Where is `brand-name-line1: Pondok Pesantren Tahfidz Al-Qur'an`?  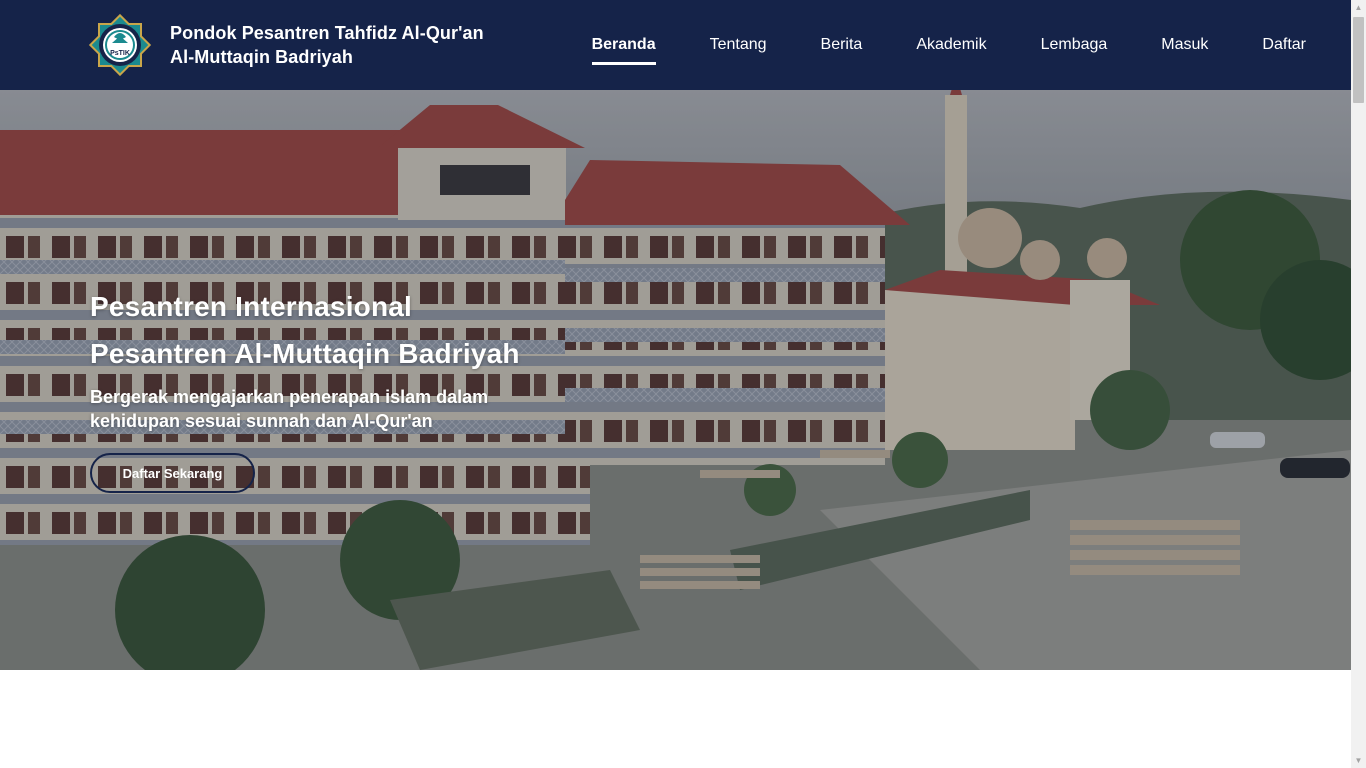 brand-name-line1: Pondok Pesantren Tahfidz Al-Qur'an is located at coordinates (327, 33).